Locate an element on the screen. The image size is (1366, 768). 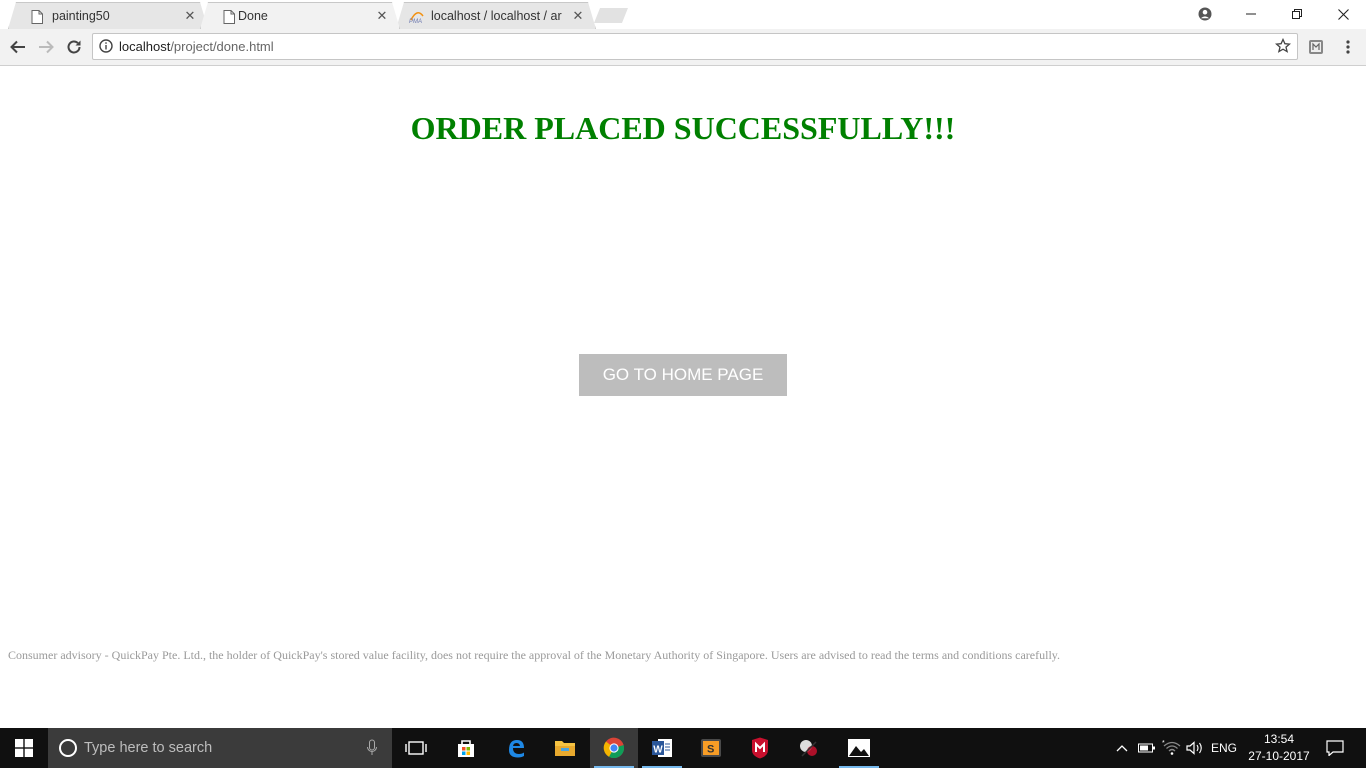
windows-start-icon is located at coordinates (24, 748).